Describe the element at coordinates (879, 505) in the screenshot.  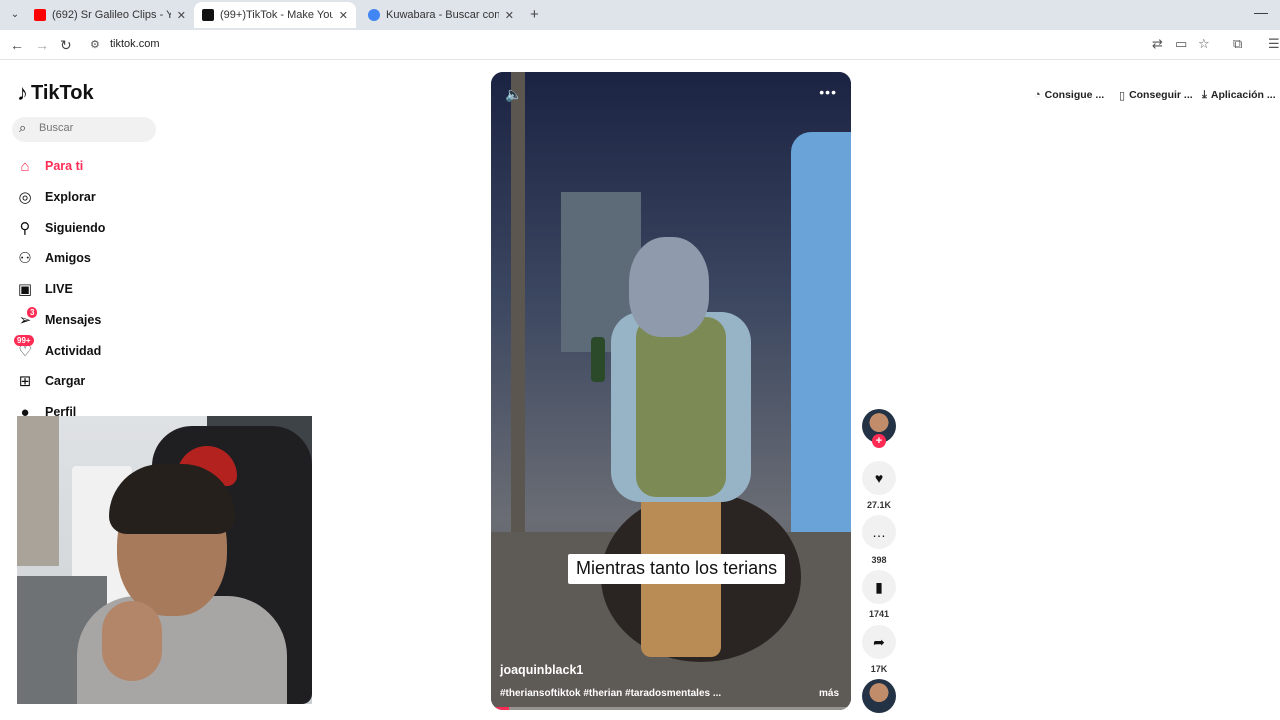
I see `like-count: 27.1K` at that location.